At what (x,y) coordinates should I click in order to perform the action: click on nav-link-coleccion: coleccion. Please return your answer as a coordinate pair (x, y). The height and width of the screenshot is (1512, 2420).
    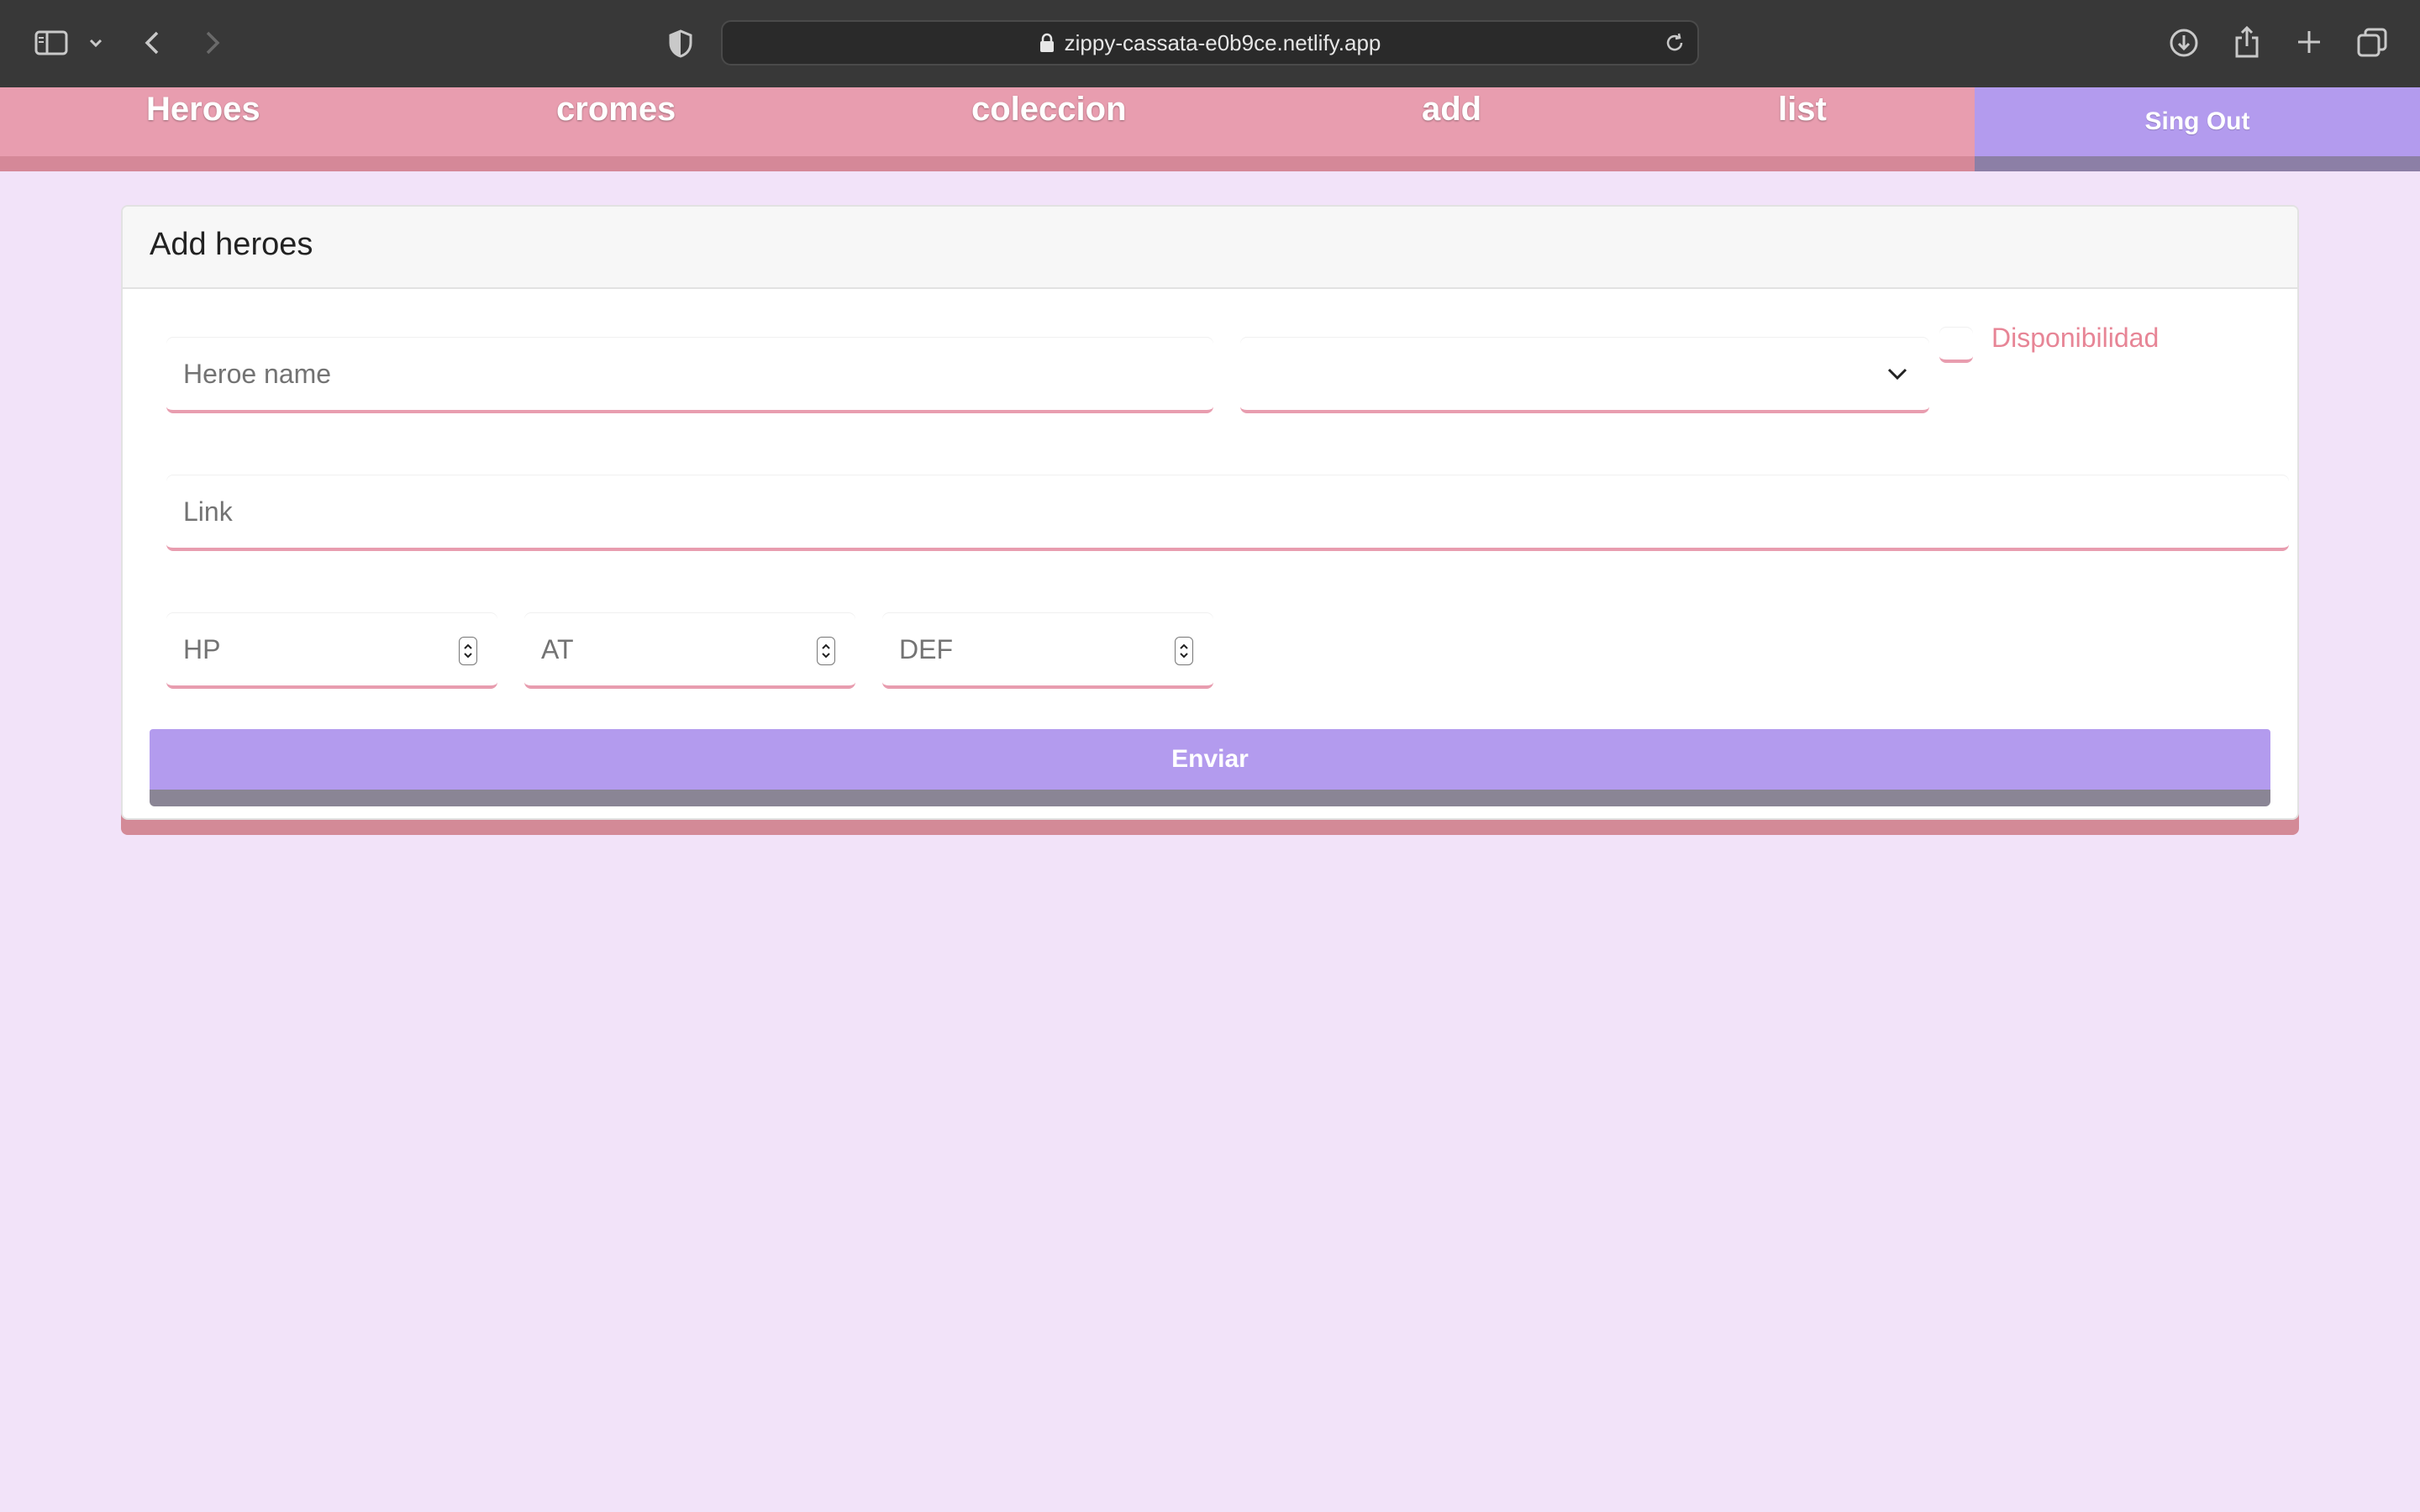
    Looking at the image, I should click on (1049, 109).